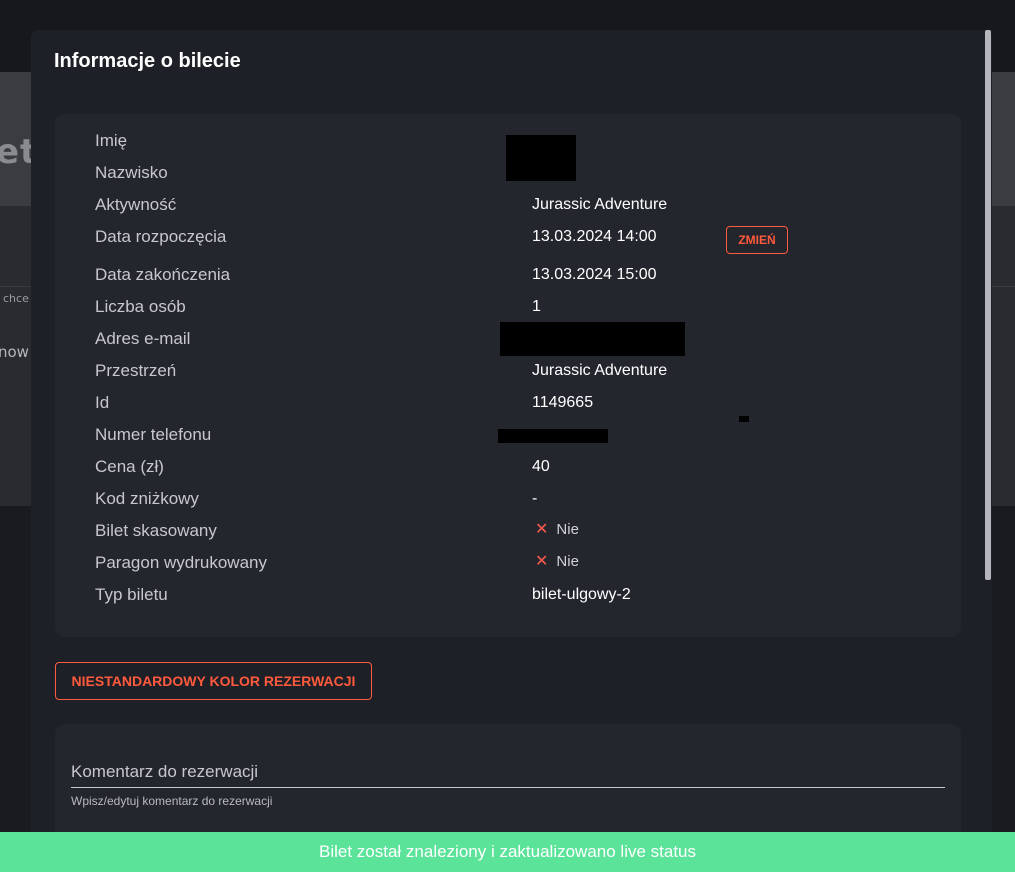 This screenshot has width=1015, height=872. I want to click on label-email: Adres e-mail, so click(143, 338).